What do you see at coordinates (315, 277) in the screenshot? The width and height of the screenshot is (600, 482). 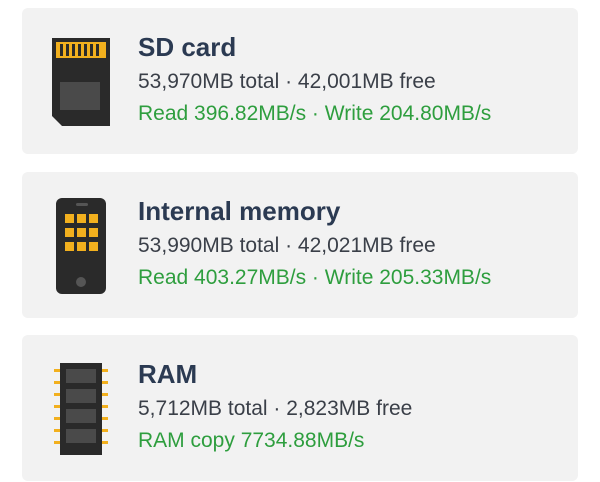 I see `storage-speed: Read 403.27MB/s · Write 205.33MB/s` at bounding box center [315, 277].